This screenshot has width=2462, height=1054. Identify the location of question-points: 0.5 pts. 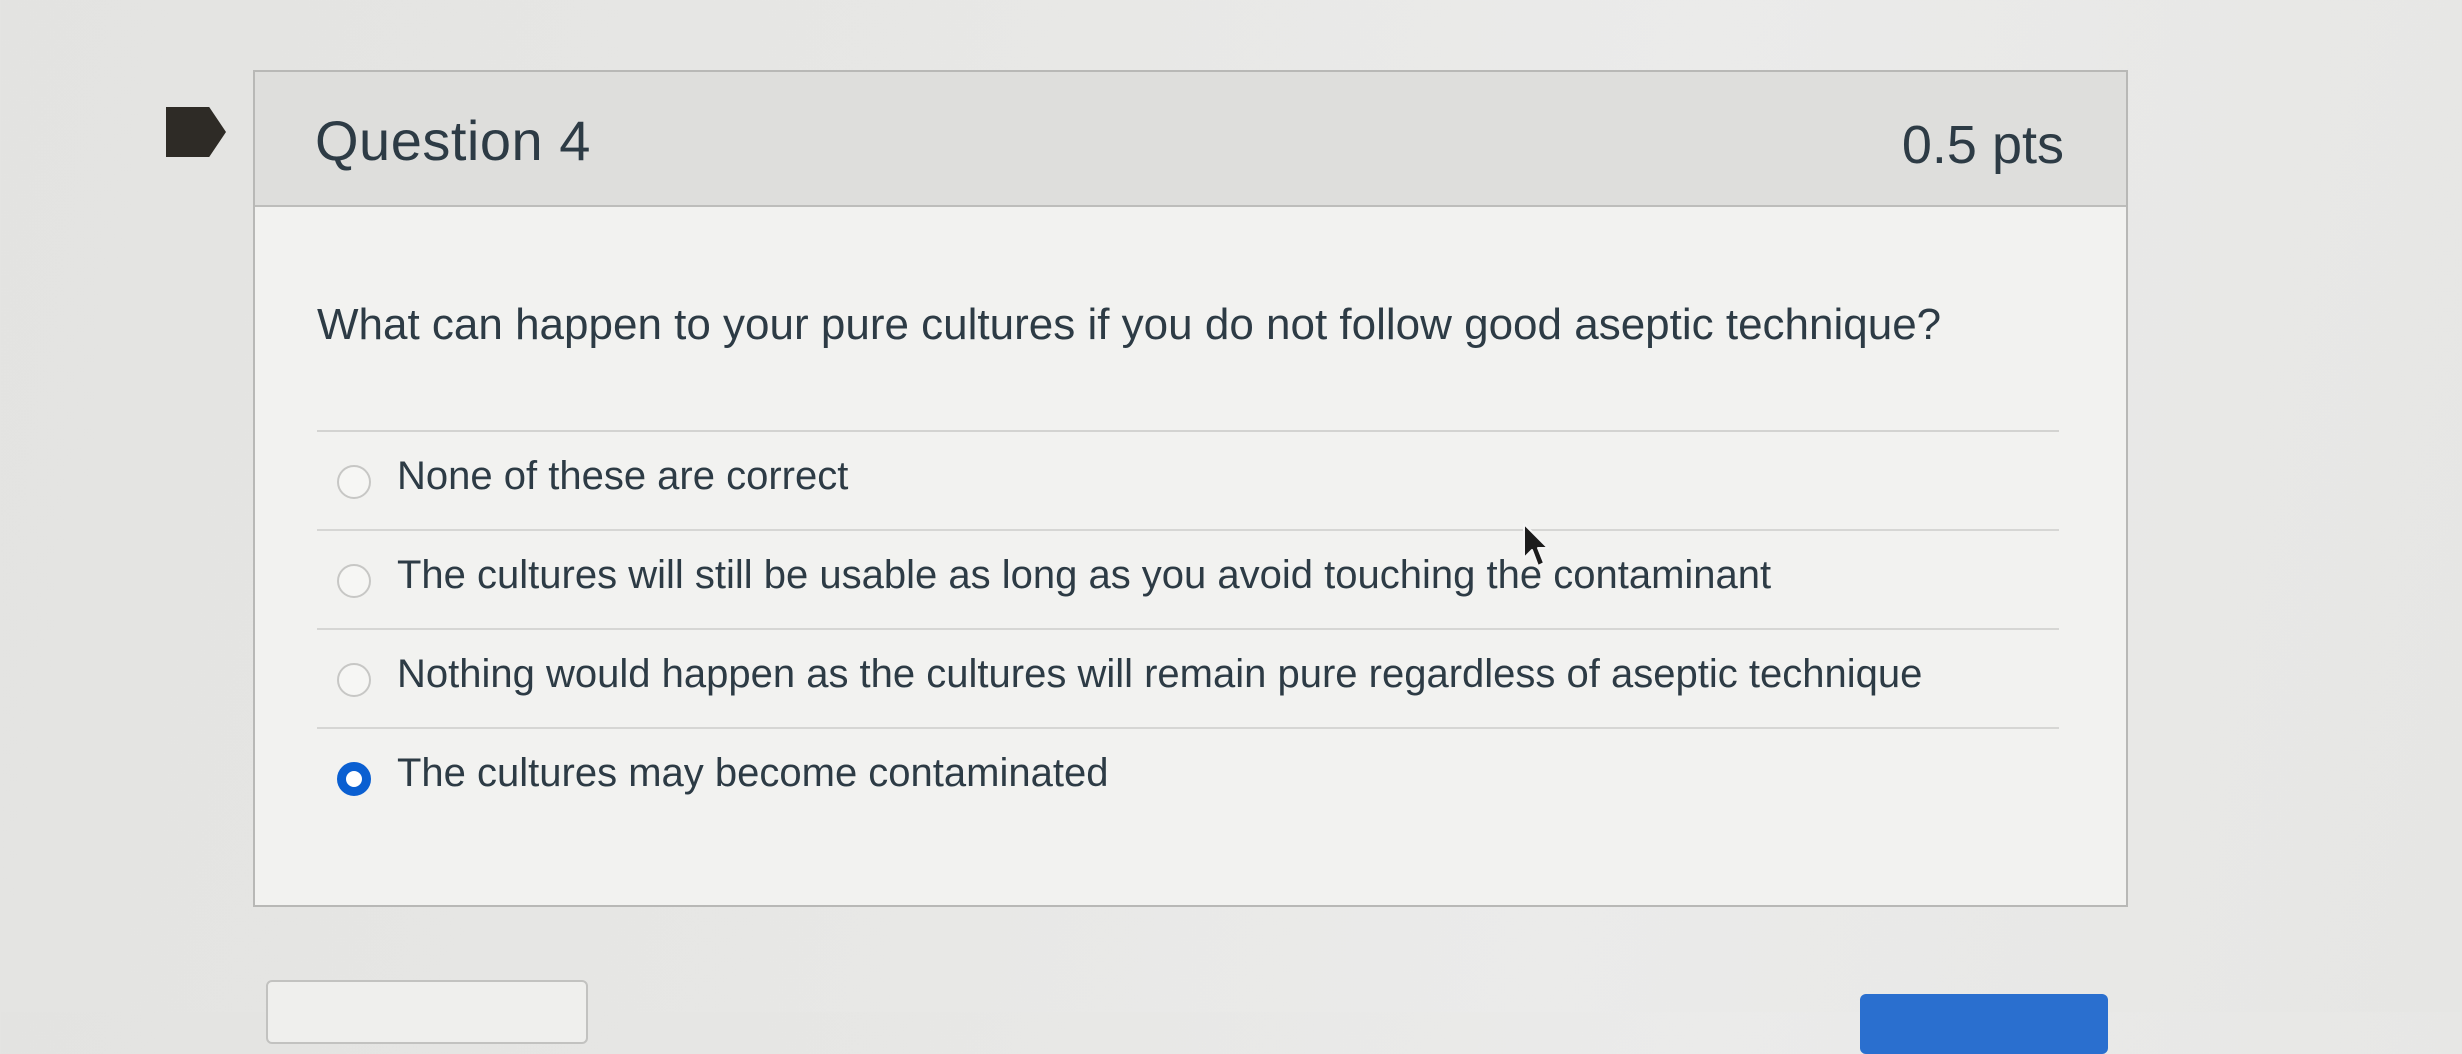
(1982, 145).